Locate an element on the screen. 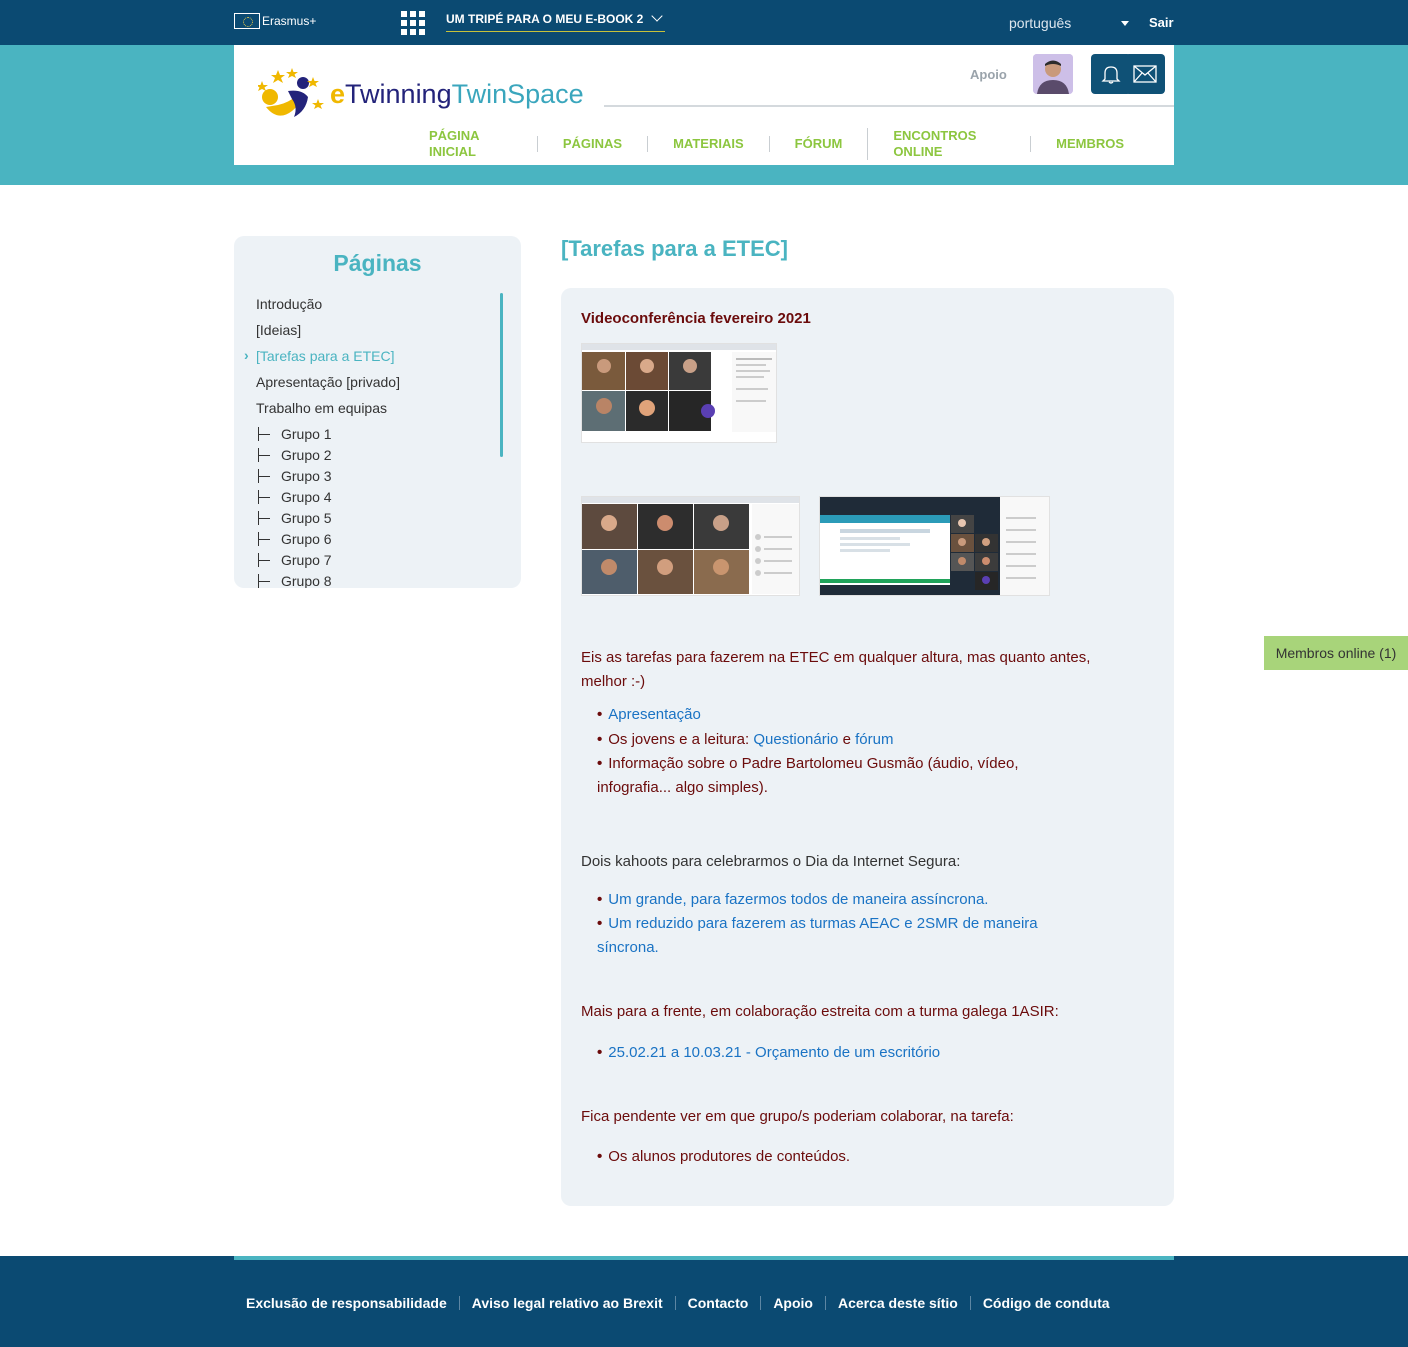 This screenshot has width=1408, height=1347. nav-forum: FÓRUM is located at coordinates (818, 144).